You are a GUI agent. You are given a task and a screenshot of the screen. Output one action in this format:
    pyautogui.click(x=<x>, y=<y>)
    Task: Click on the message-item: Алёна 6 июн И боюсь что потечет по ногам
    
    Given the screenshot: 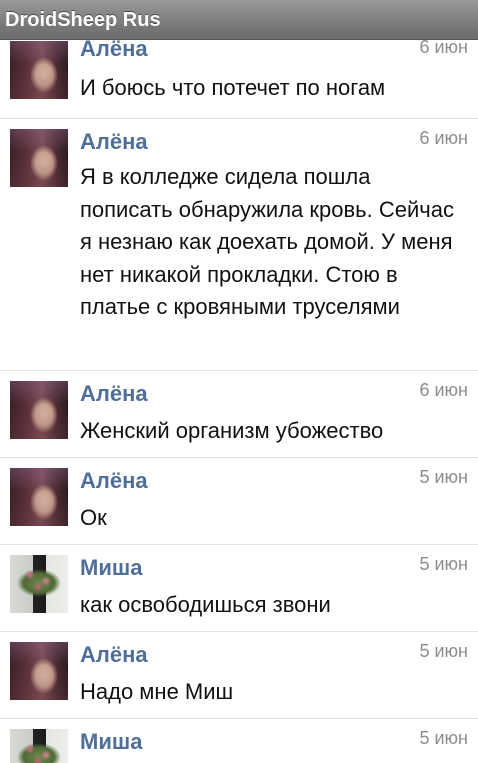 What is the action you would take?
    pyautogui.click(x=239, y=79)
    